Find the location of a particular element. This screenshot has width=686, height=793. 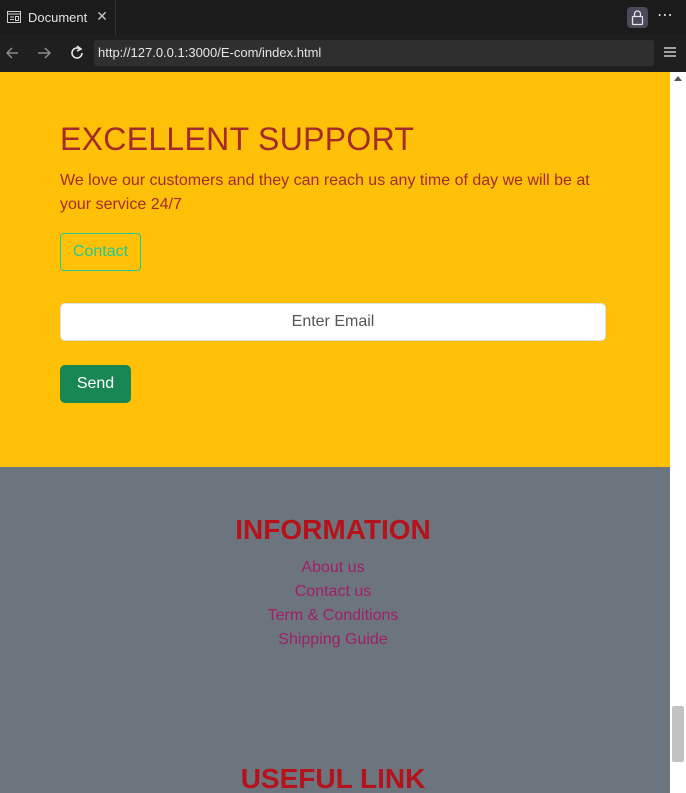

send-button: Send is located at coordinates (95, 384).